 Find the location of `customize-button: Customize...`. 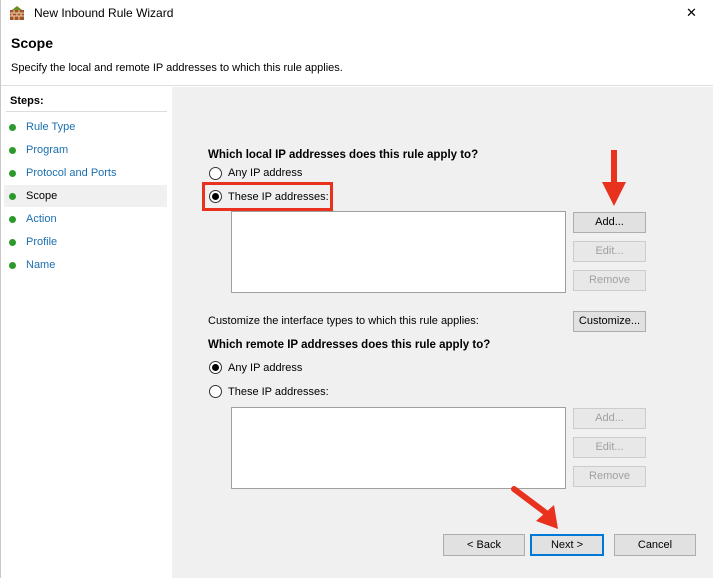

customize-button: Customize... is located at coordinates (609, 321).